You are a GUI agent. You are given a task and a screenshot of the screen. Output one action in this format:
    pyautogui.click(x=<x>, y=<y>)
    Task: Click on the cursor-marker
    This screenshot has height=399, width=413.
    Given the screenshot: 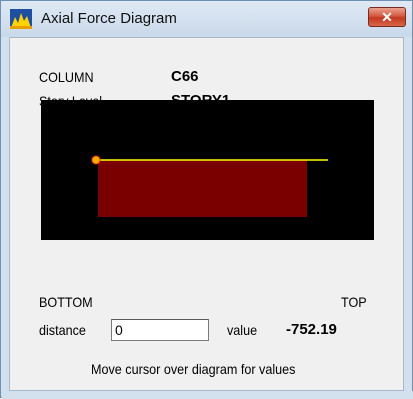 What is the action you would take?
    pyautogui.click(x=96, y=160)
    